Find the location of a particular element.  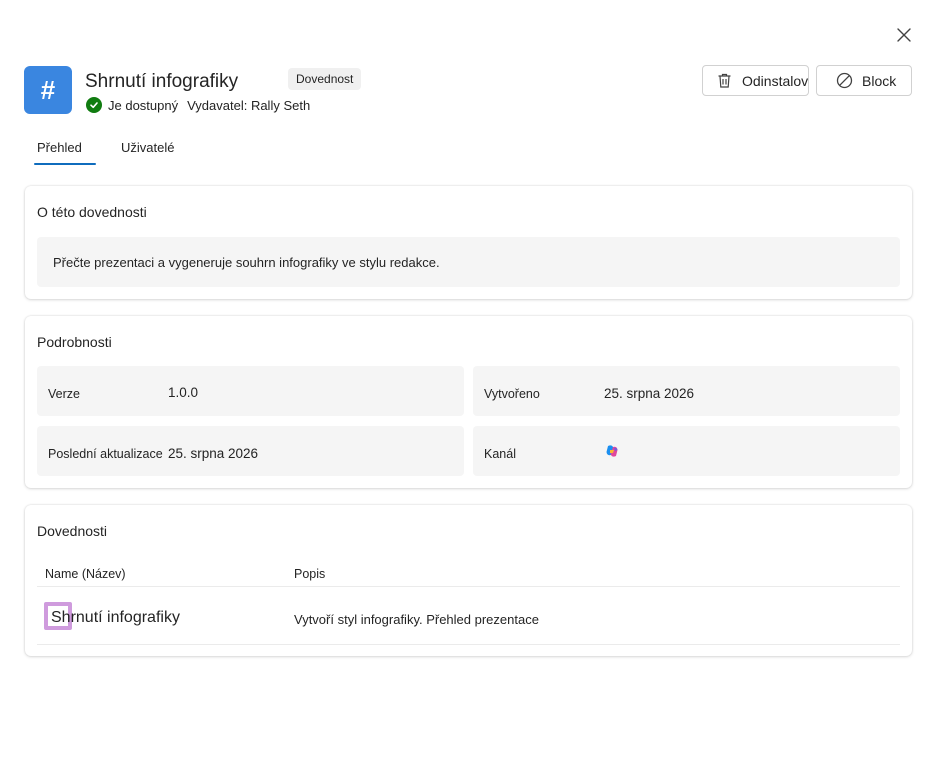

status-row: Je dostupný Vydavatel: Rally Seth is located at coordinates (198, 105).